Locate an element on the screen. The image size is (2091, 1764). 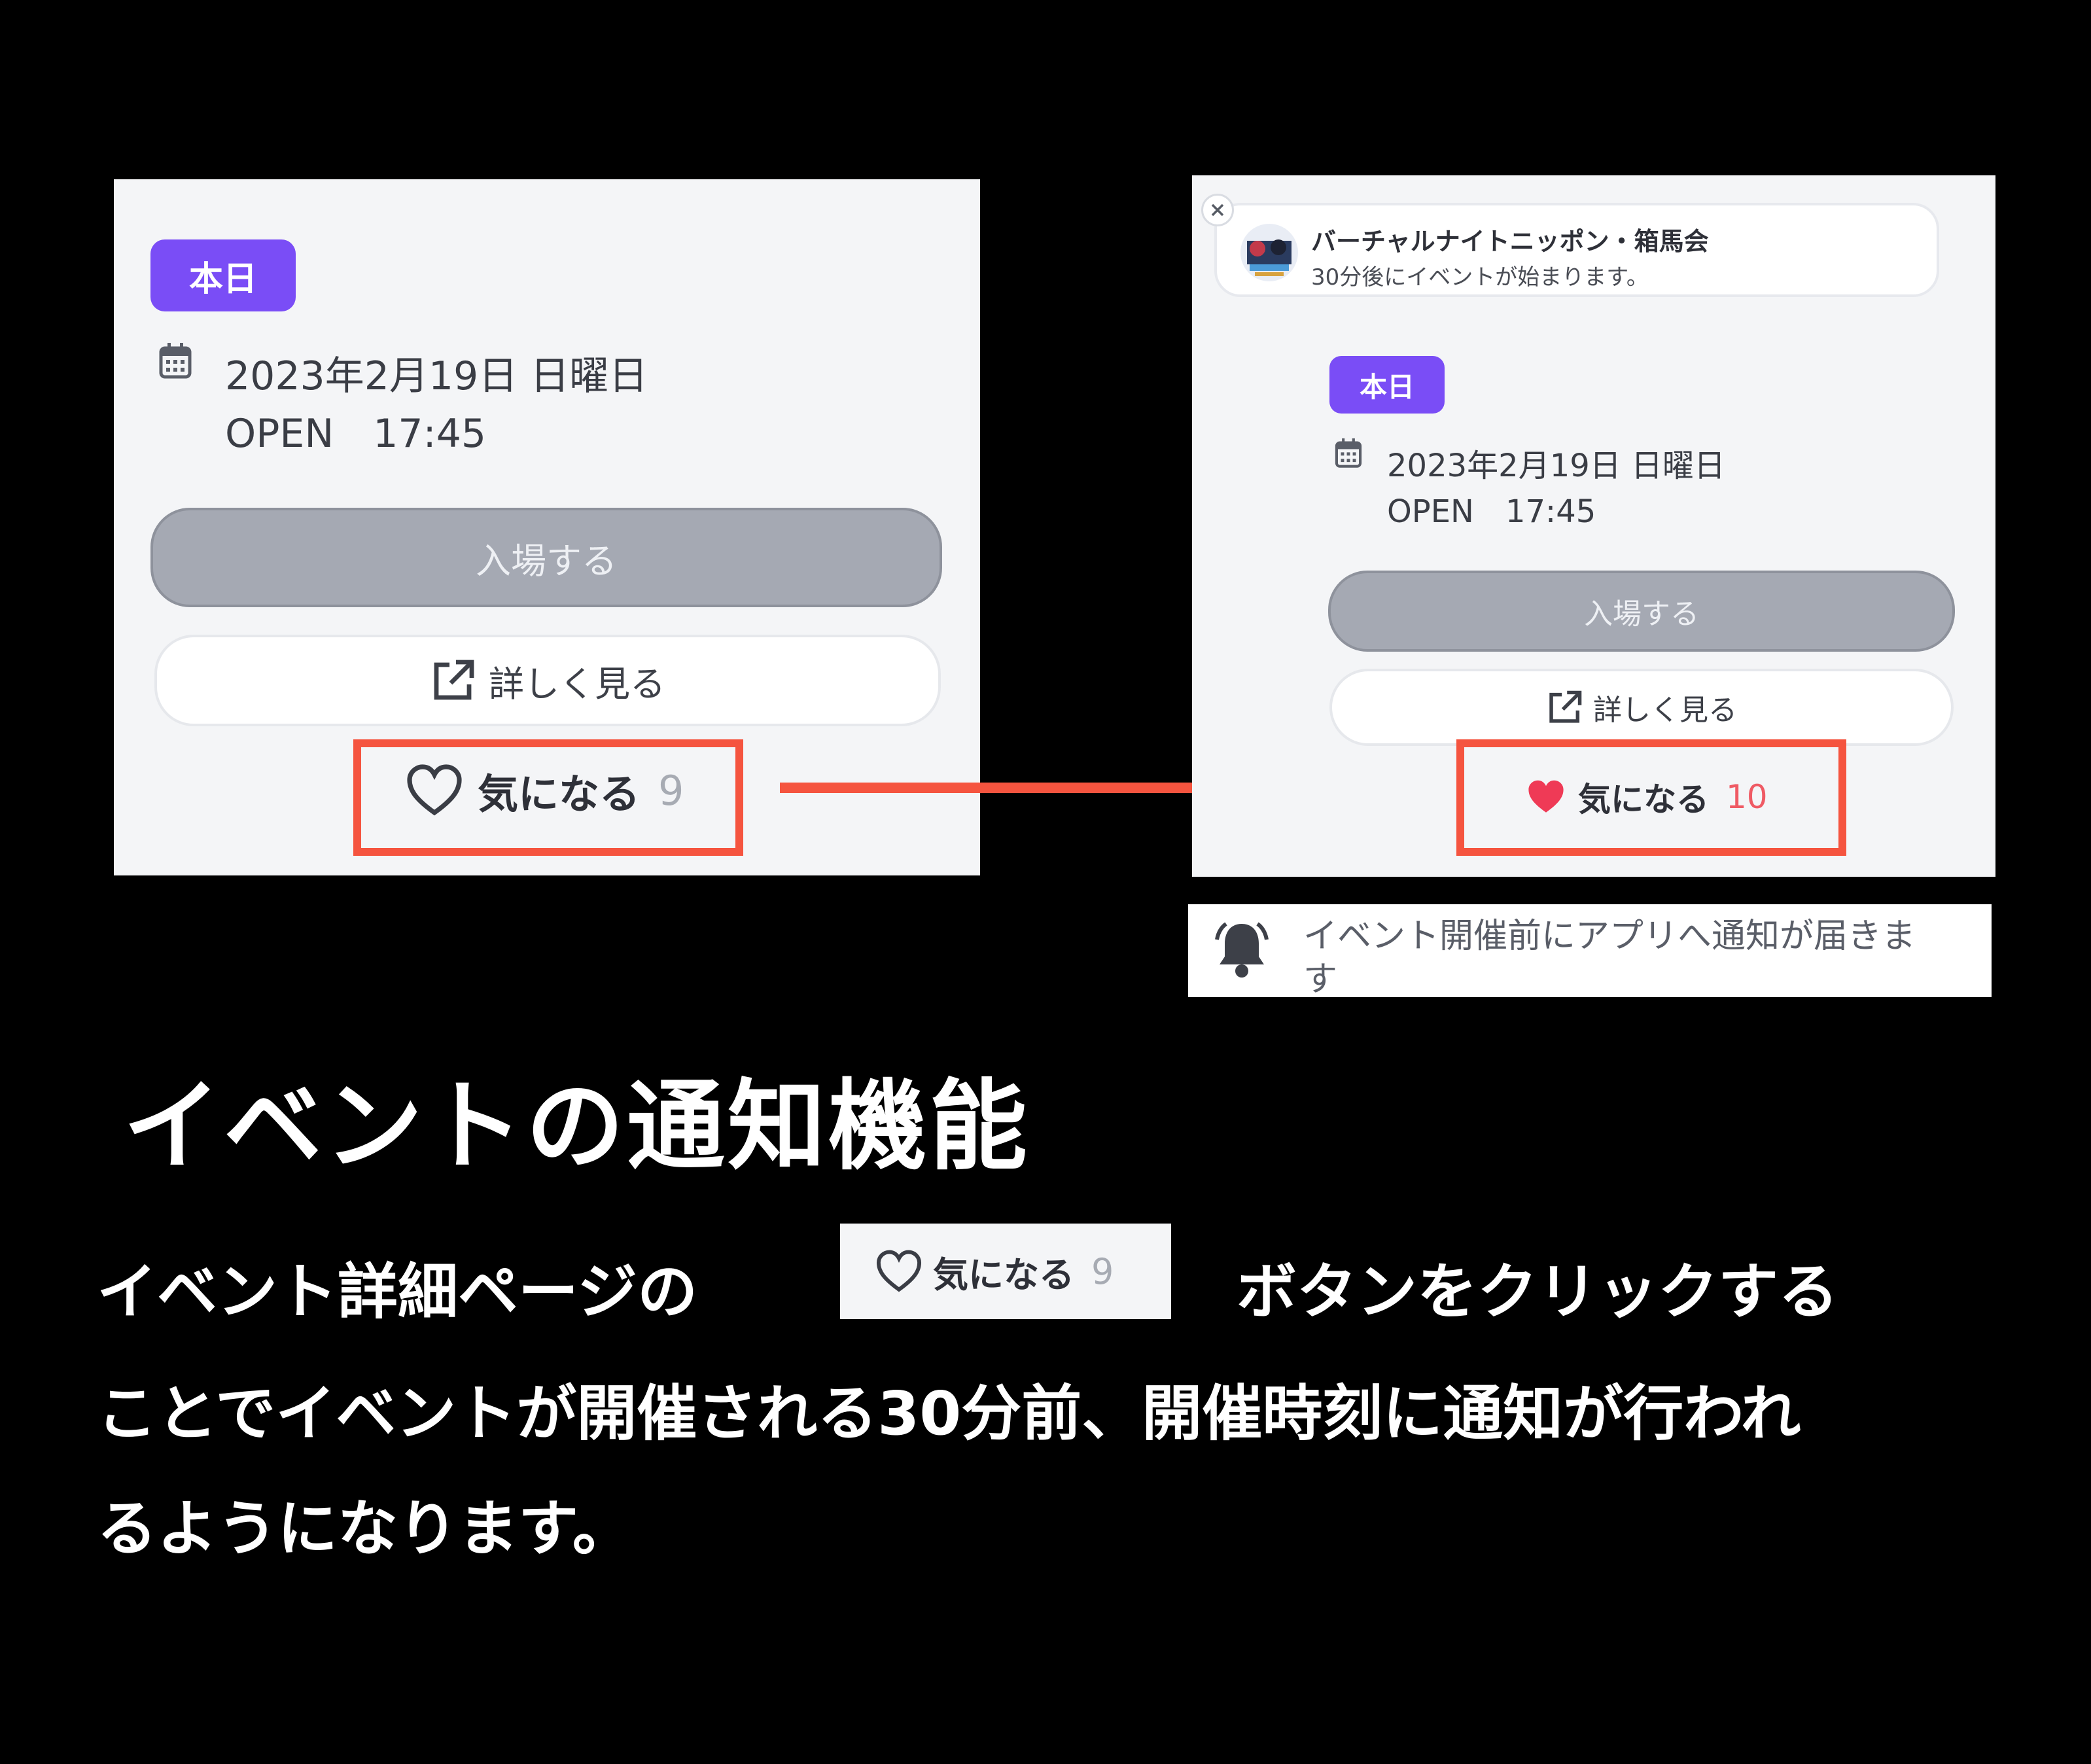
body-line2: ことでイベントが開催される30分前、開催時刻に通知が行われ is located at coordinates (949, 1414).